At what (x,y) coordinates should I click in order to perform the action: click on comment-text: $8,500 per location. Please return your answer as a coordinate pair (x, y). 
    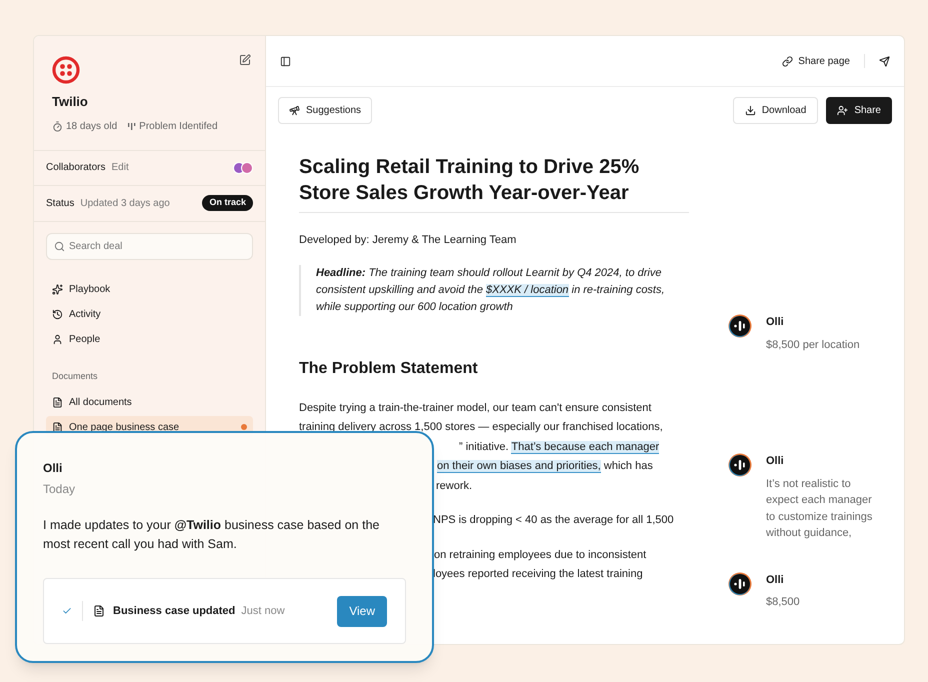
    Looking at the image, I should click on (813, 345).